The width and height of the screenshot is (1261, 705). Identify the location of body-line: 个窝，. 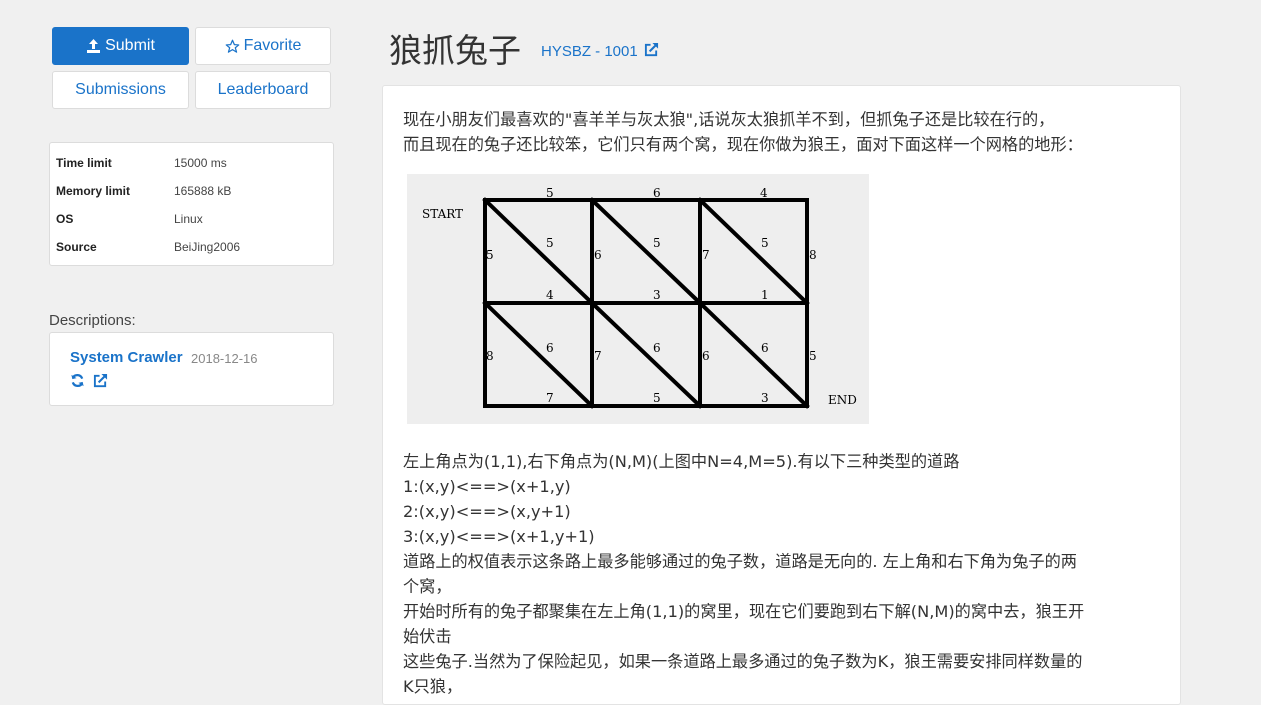
(427, 586).